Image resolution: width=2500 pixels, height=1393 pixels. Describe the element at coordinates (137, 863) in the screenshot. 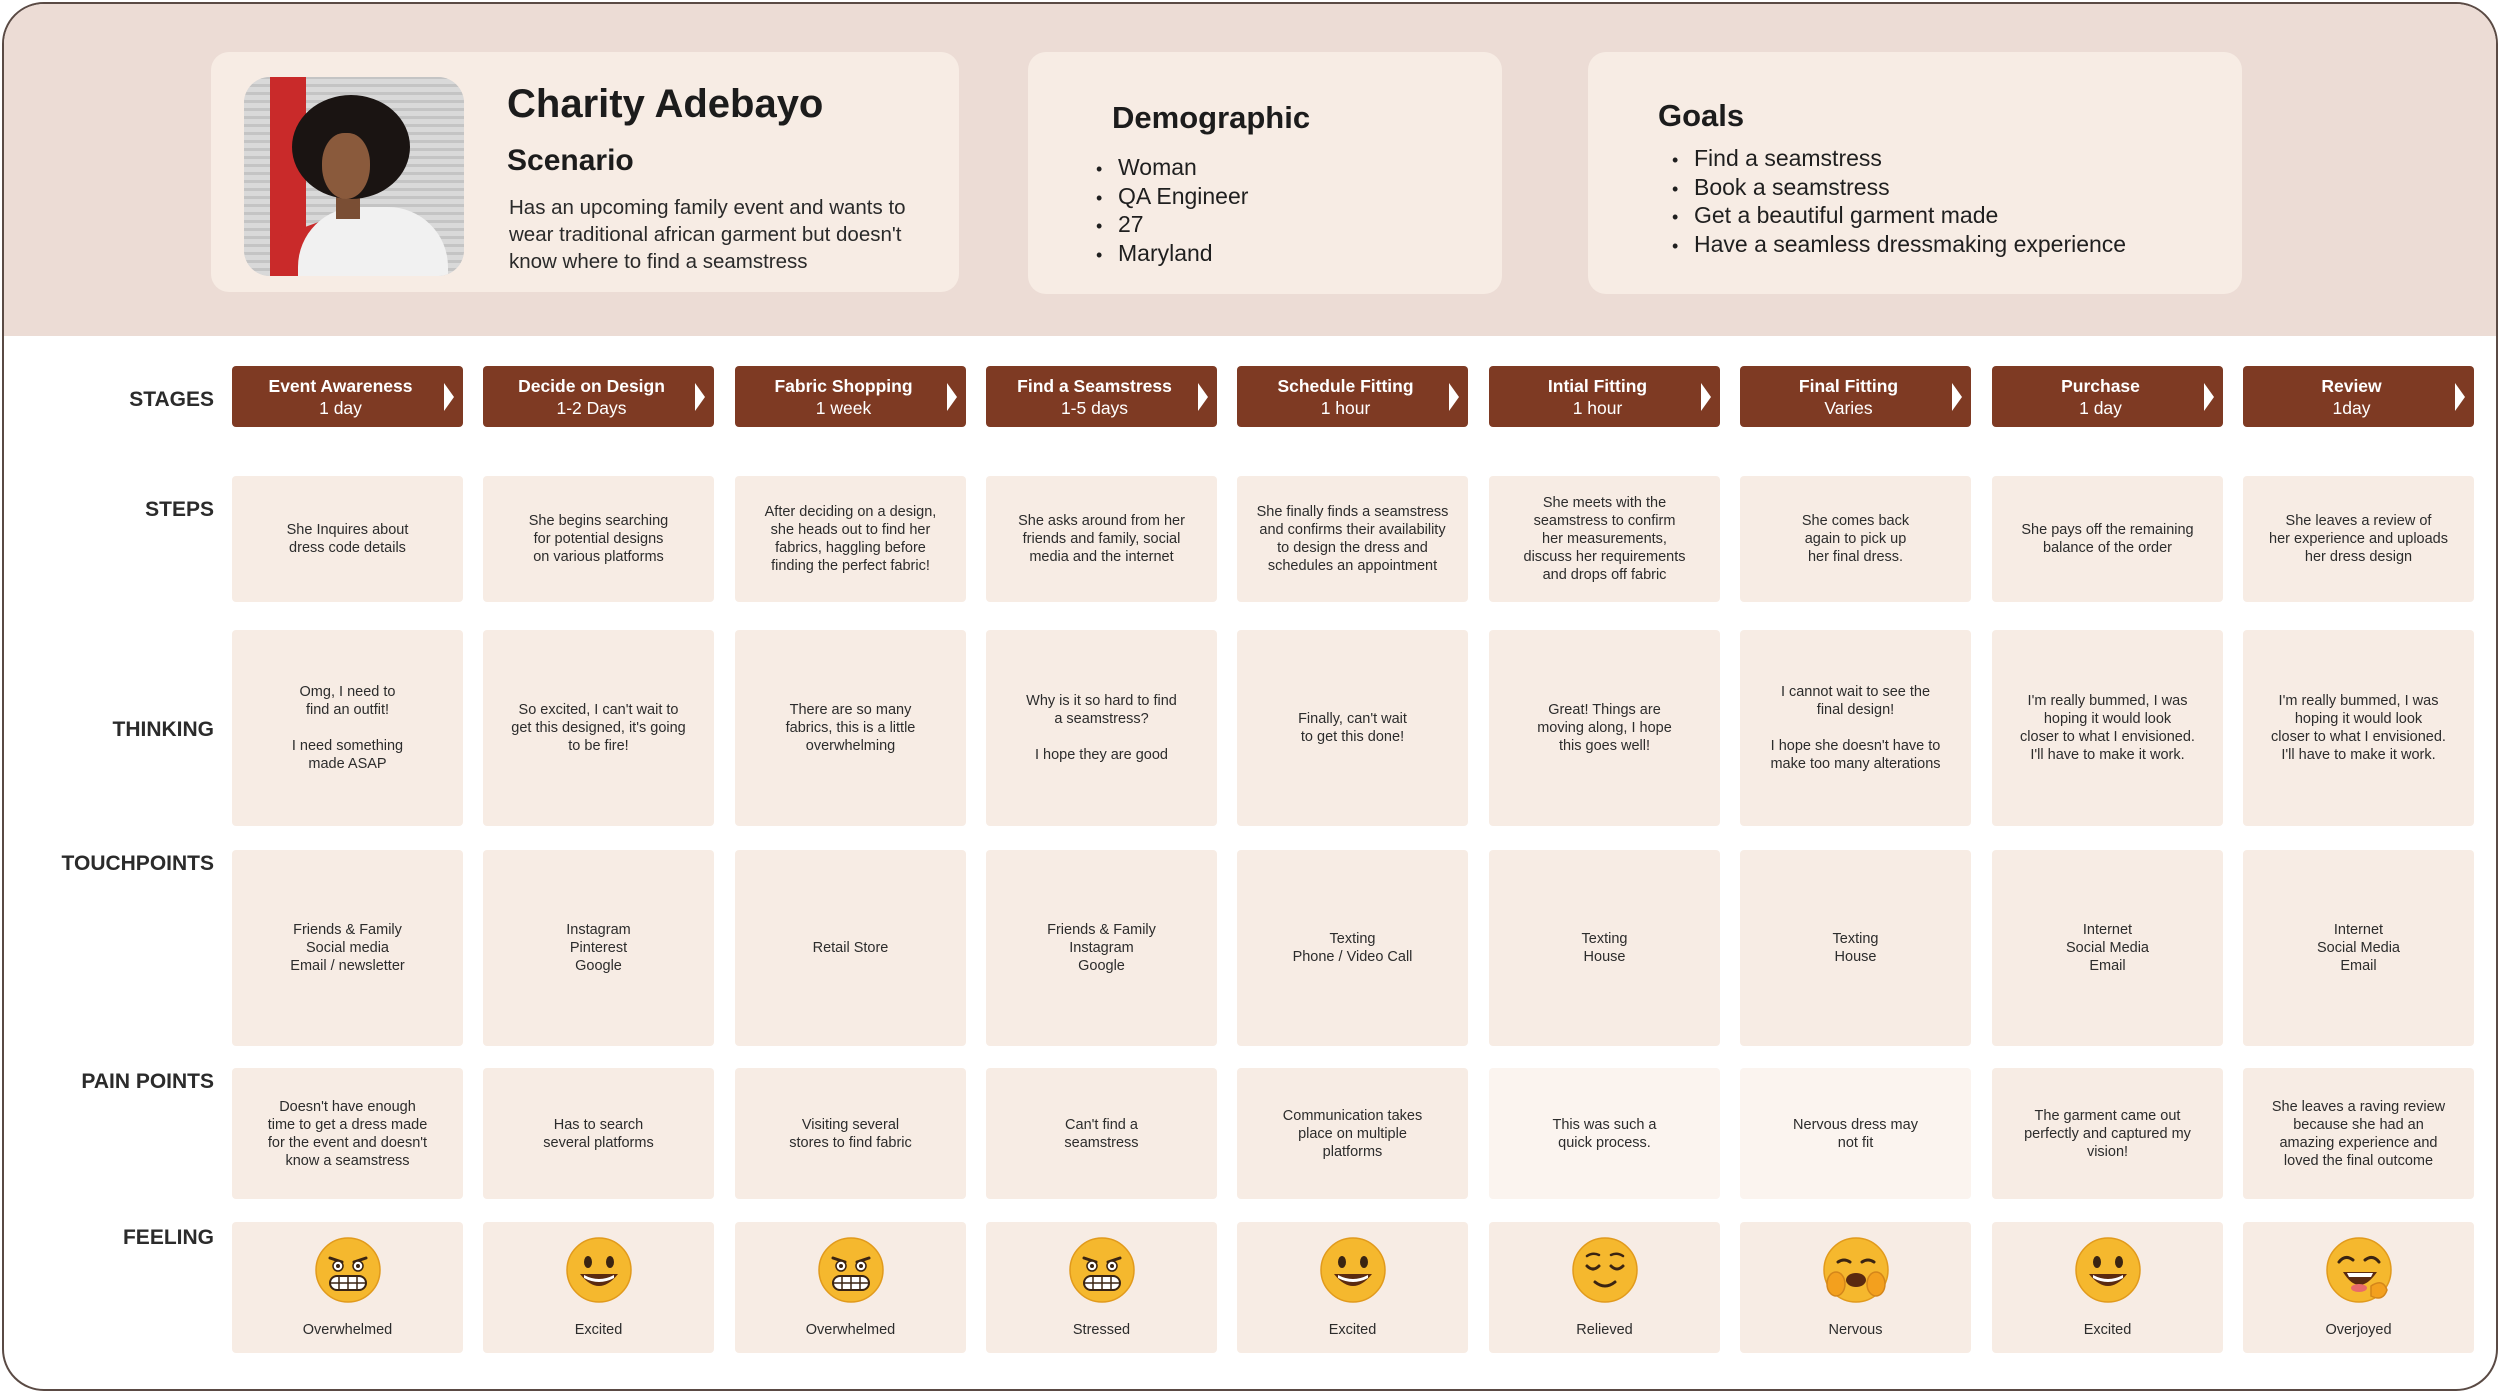

I see `row-label-touchpoints: TOUCHPOINTS` at that location.